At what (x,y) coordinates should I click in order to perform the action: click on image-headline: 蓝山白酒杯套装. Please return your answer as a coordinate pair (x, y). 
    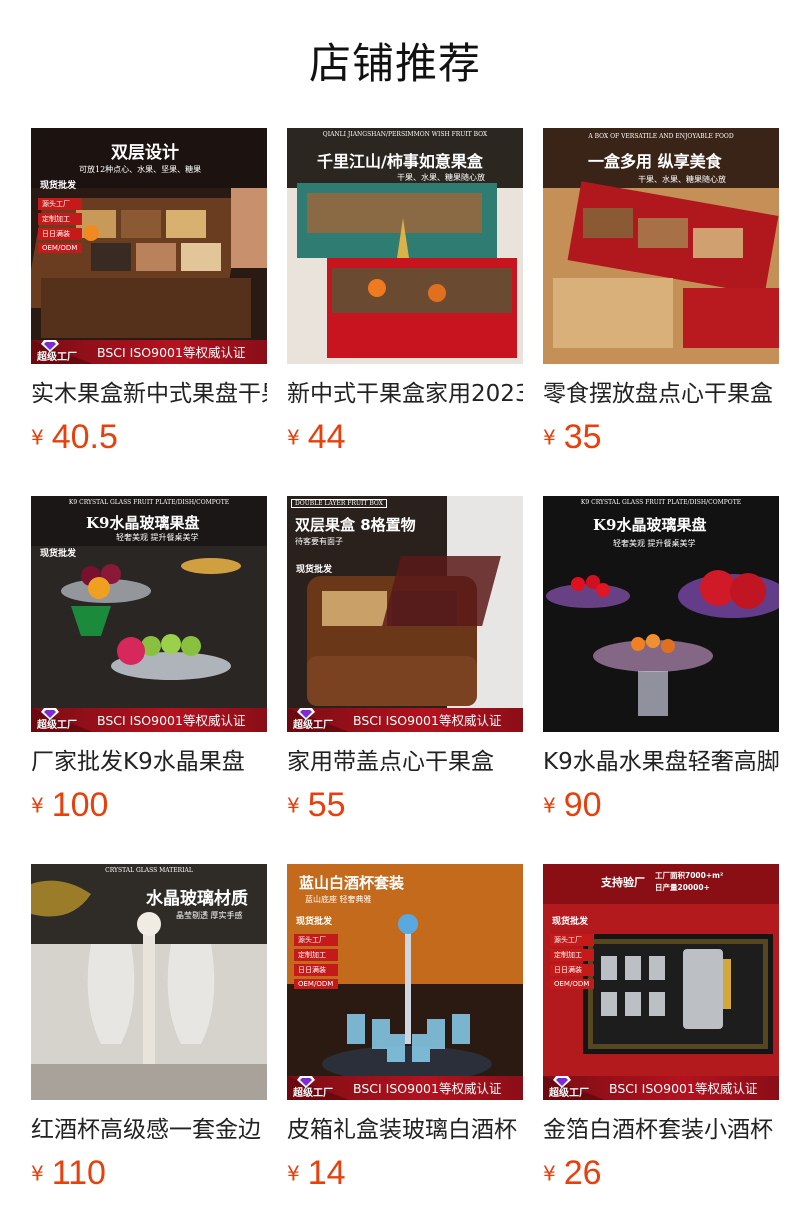
    Looking at the image, I should click on (352, 883).